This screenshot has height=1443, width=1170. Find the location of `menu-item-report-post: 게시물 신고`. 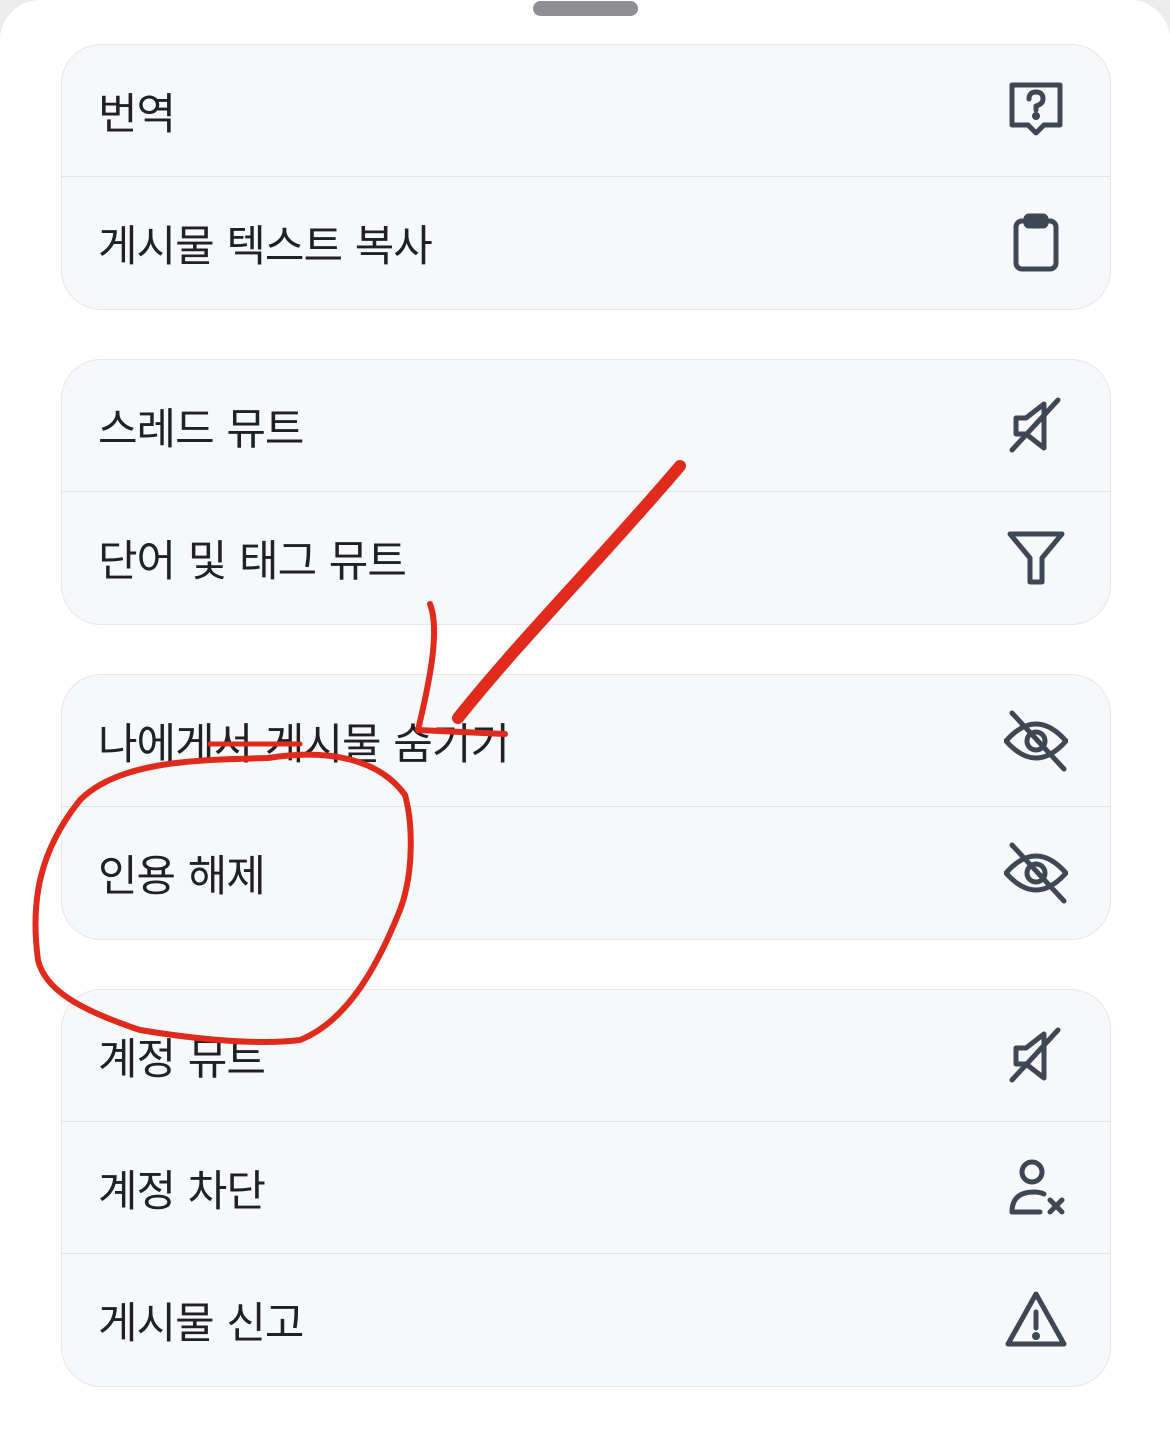

menu-item-report-post: 게시물 신고 is located at coordinates (586, 1320).